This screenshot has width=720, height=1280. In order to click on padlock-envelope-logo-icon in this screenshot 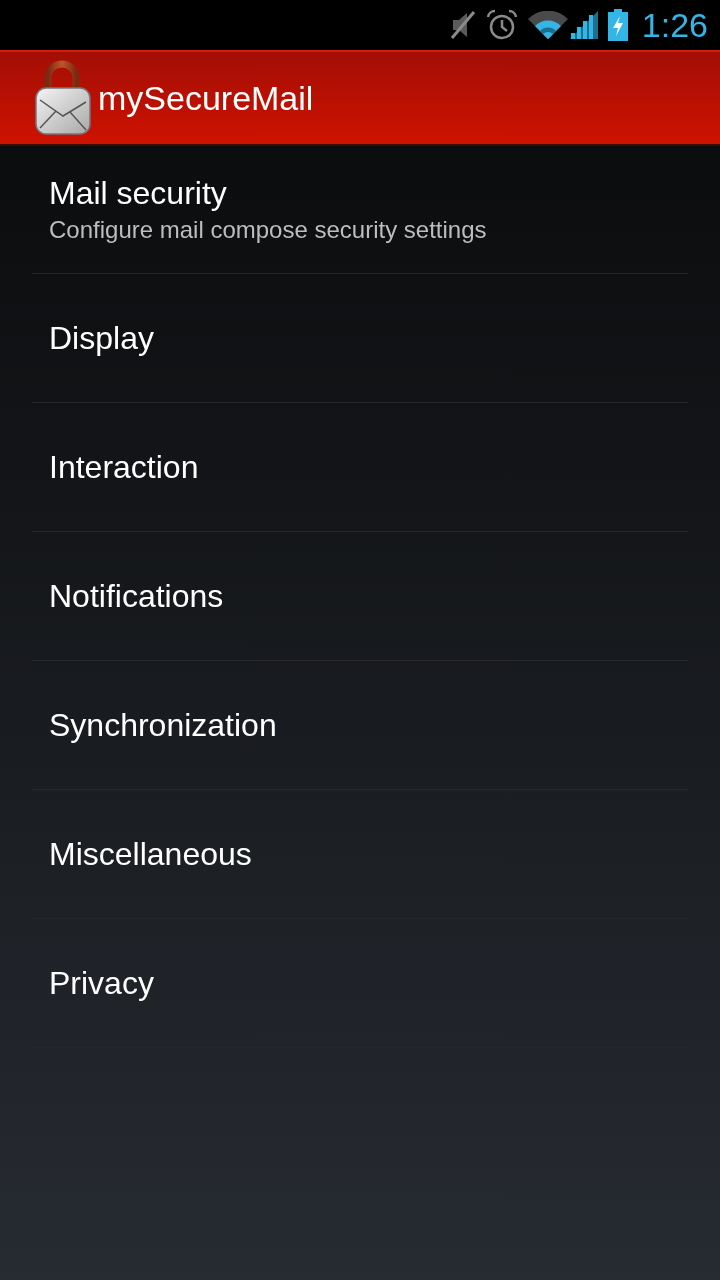, I will do `click(63, 98)`.